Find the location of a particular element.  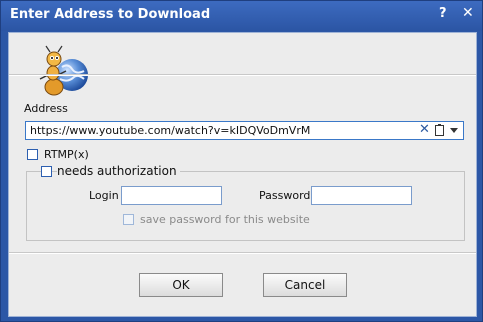

dialog-title: Enter Address to Download is located at coordinates (110, 14).